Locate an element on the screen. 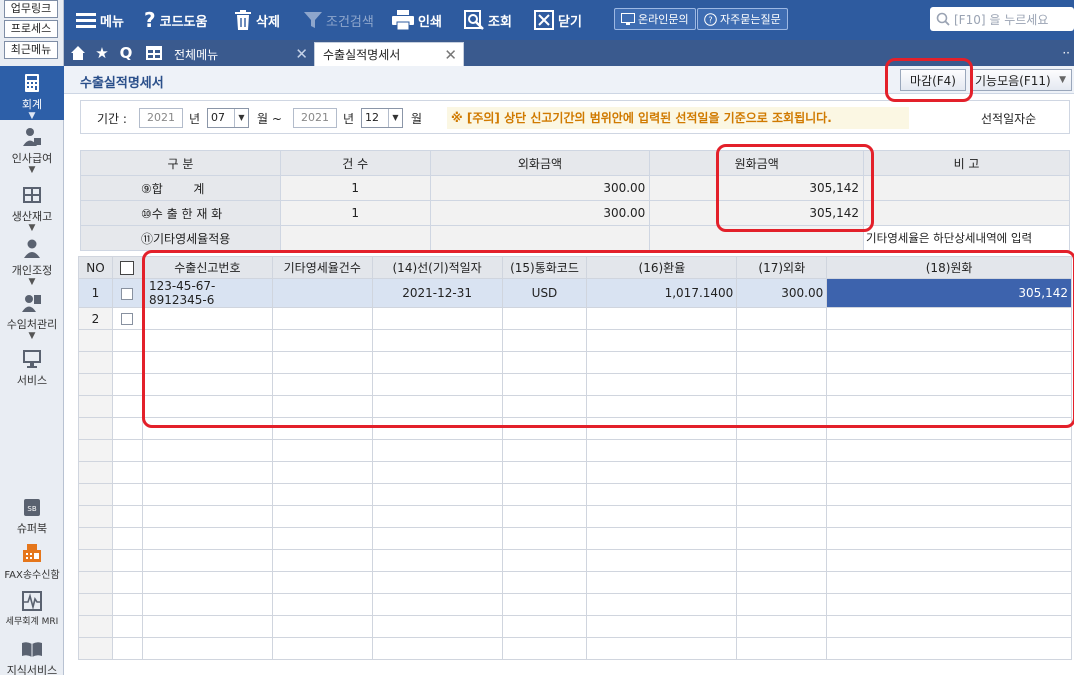 This screenshot has height=675, width=1074. print-button: 인쇄 is located at coordinates (417, 20).